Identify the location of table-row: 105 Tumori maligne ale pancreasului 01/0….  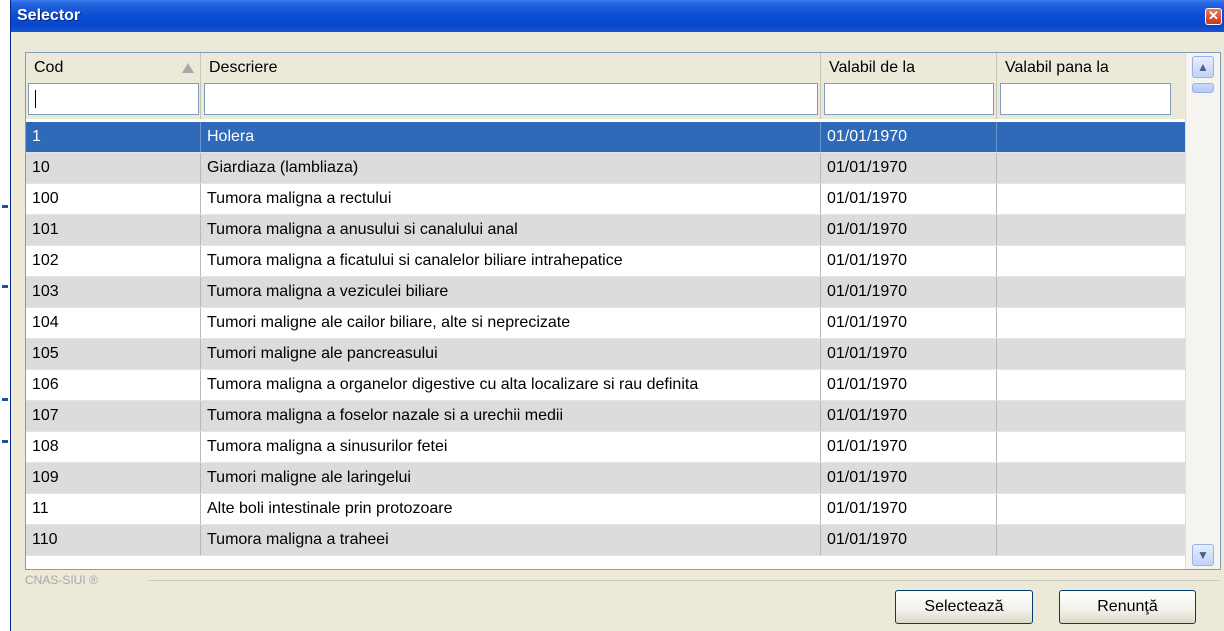
(606, 354).